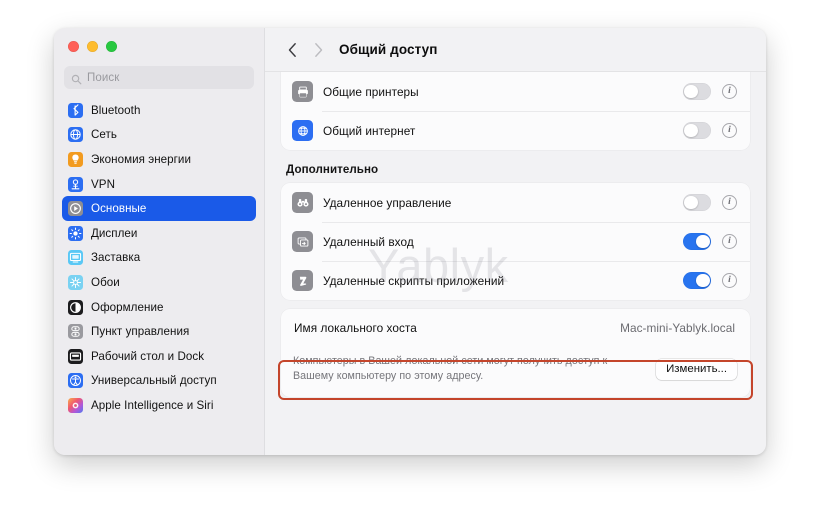 The height and width of the screenshot is (513, 815). What do you see at coordinates (302, 91) in the screenshot?
I see `printer-icon` at bounding box center [302, 91].